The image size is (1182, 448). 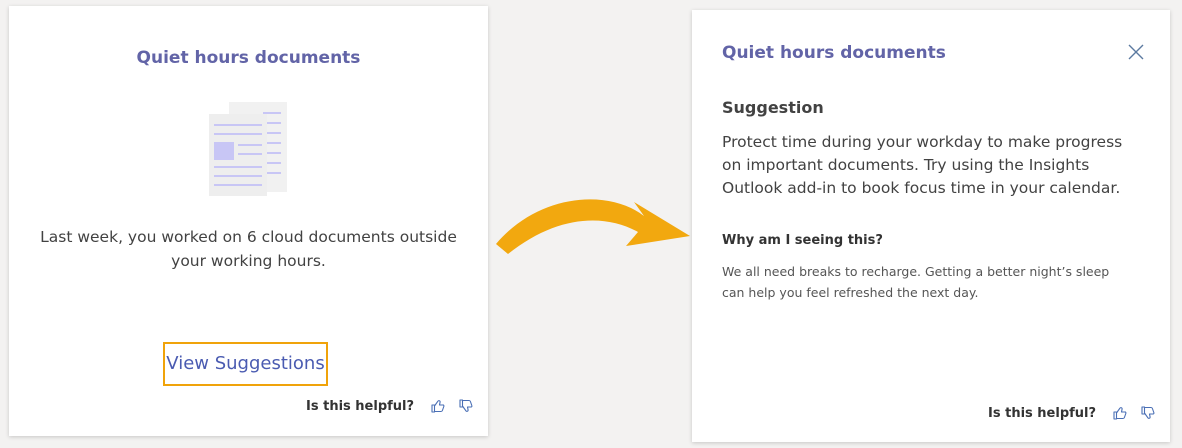 I want to click on detail-card-title: Quiet hours documents, so click(x=834, y=53).